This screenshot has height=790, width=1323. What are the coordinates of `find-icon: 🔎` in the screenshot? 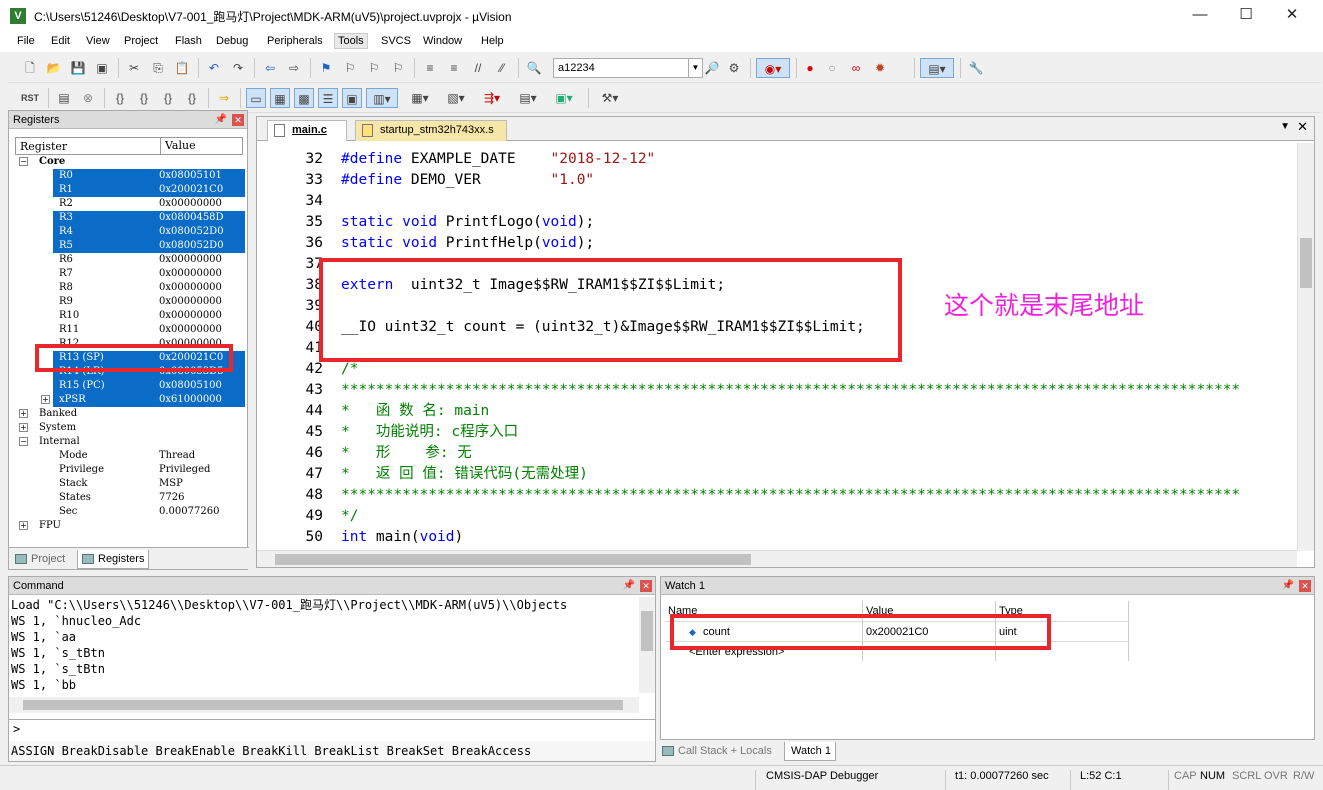 It's located at (712, 68).